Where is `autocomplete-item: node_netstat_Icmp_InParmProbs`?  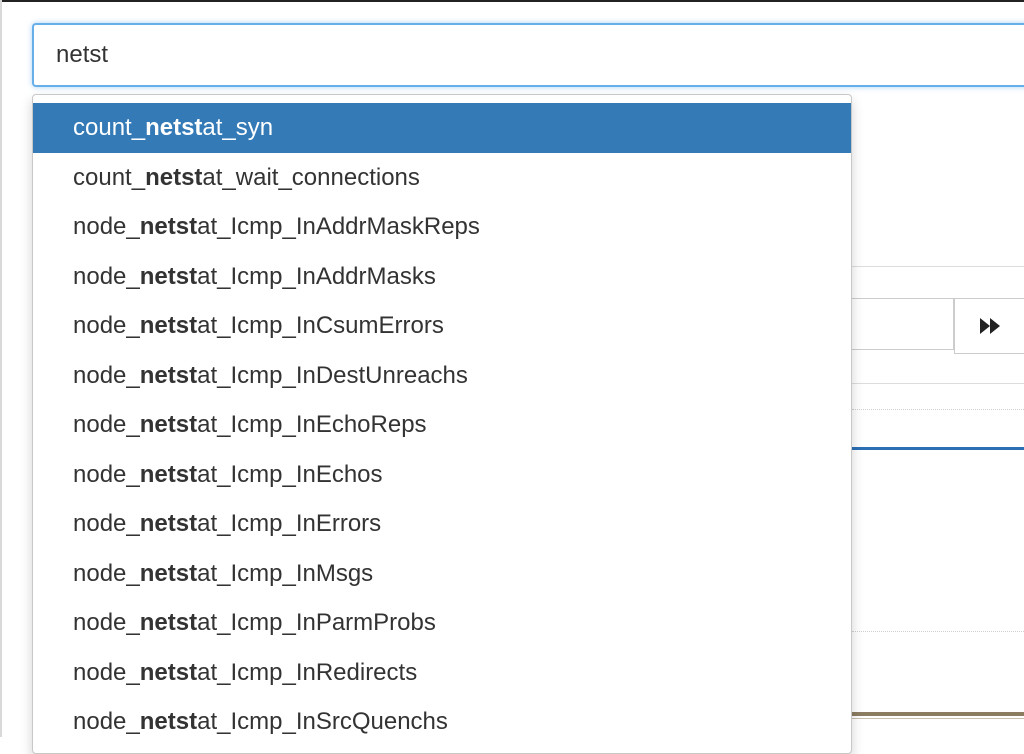 autocomplete-item: node_netstat_Icmp_InParmProbs is located at coordinates (442, 623).